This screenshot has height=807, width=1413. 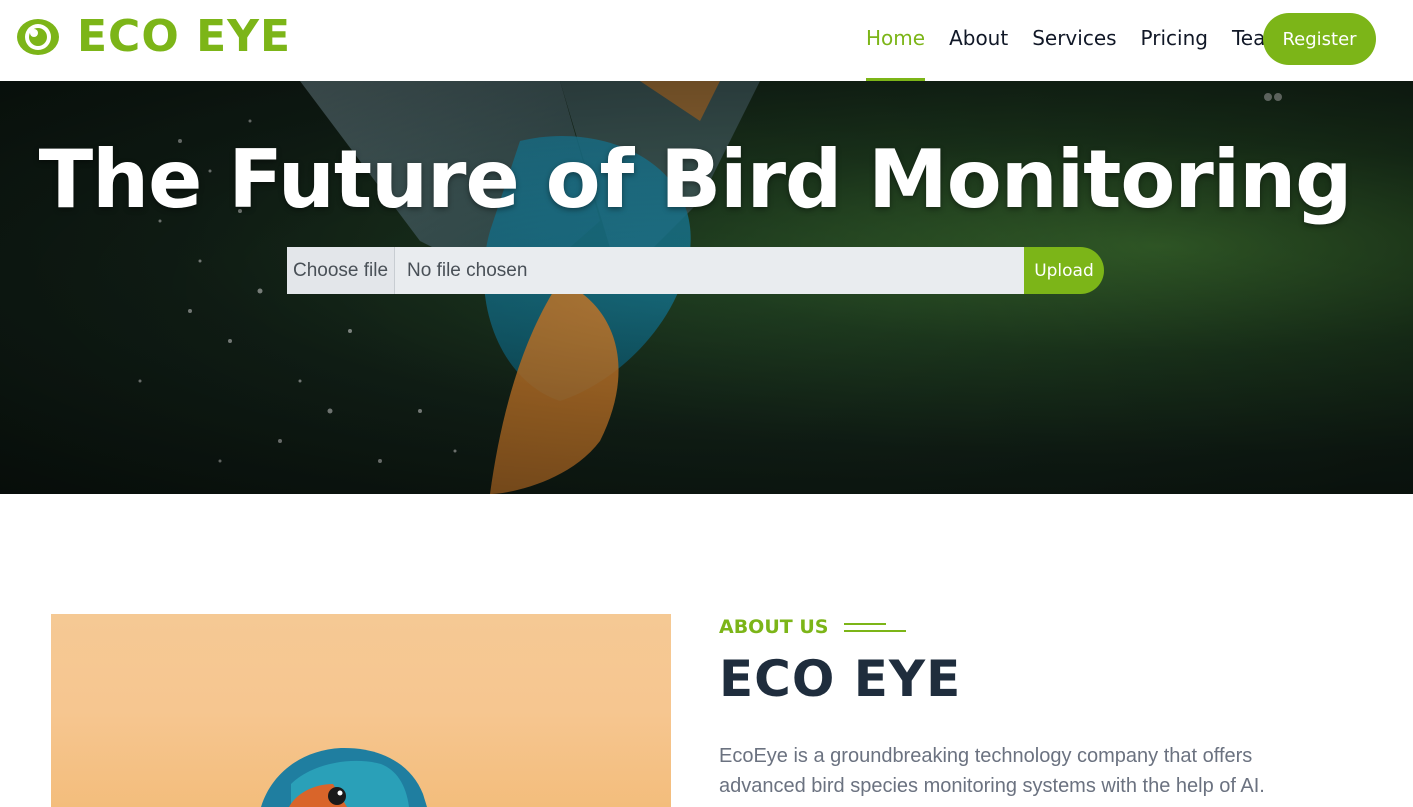 I want to click on logo: ECO EYE, so click(x=153, y=37).